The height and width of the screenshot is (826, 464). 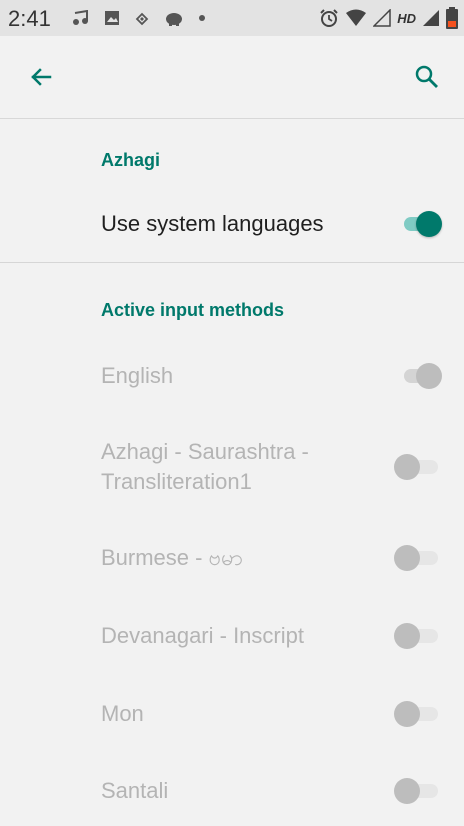 I want to click on arrow-back-icon, so click(x=41, y=77).